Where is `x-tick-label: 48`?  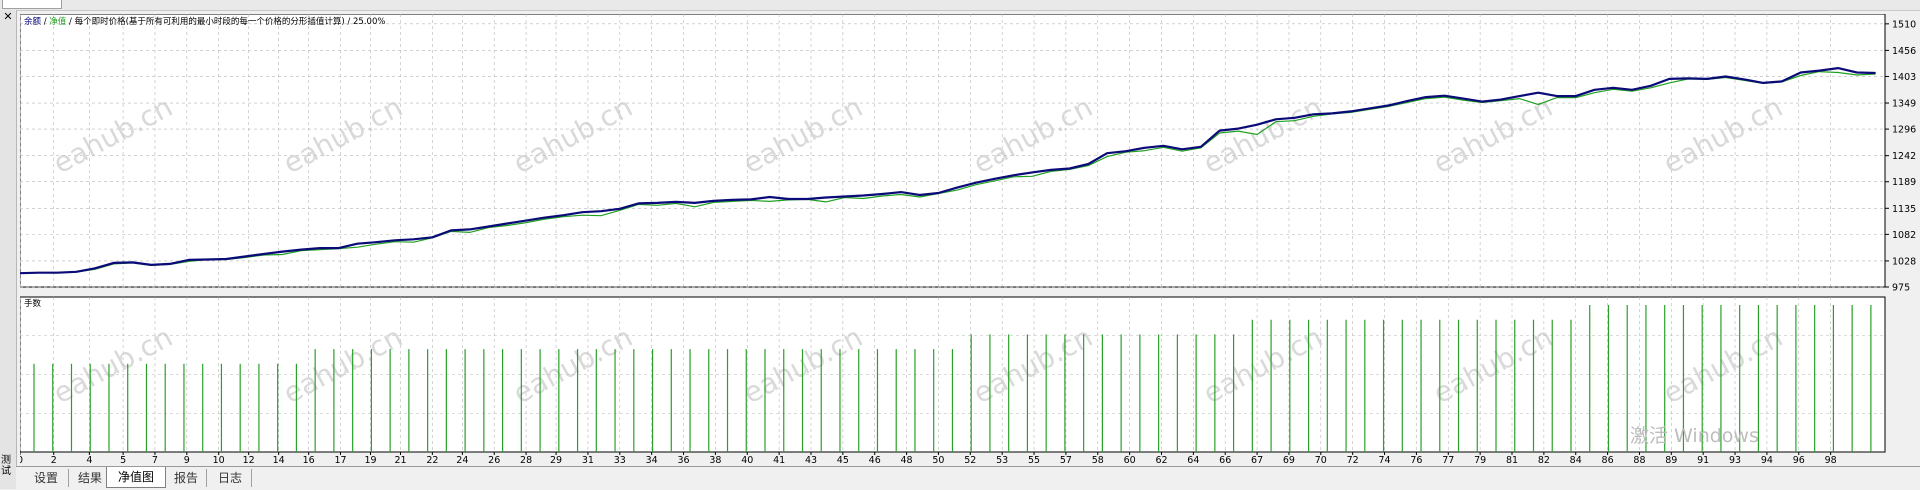 x-tick-label: 48 is located at coordinates (907, 460).